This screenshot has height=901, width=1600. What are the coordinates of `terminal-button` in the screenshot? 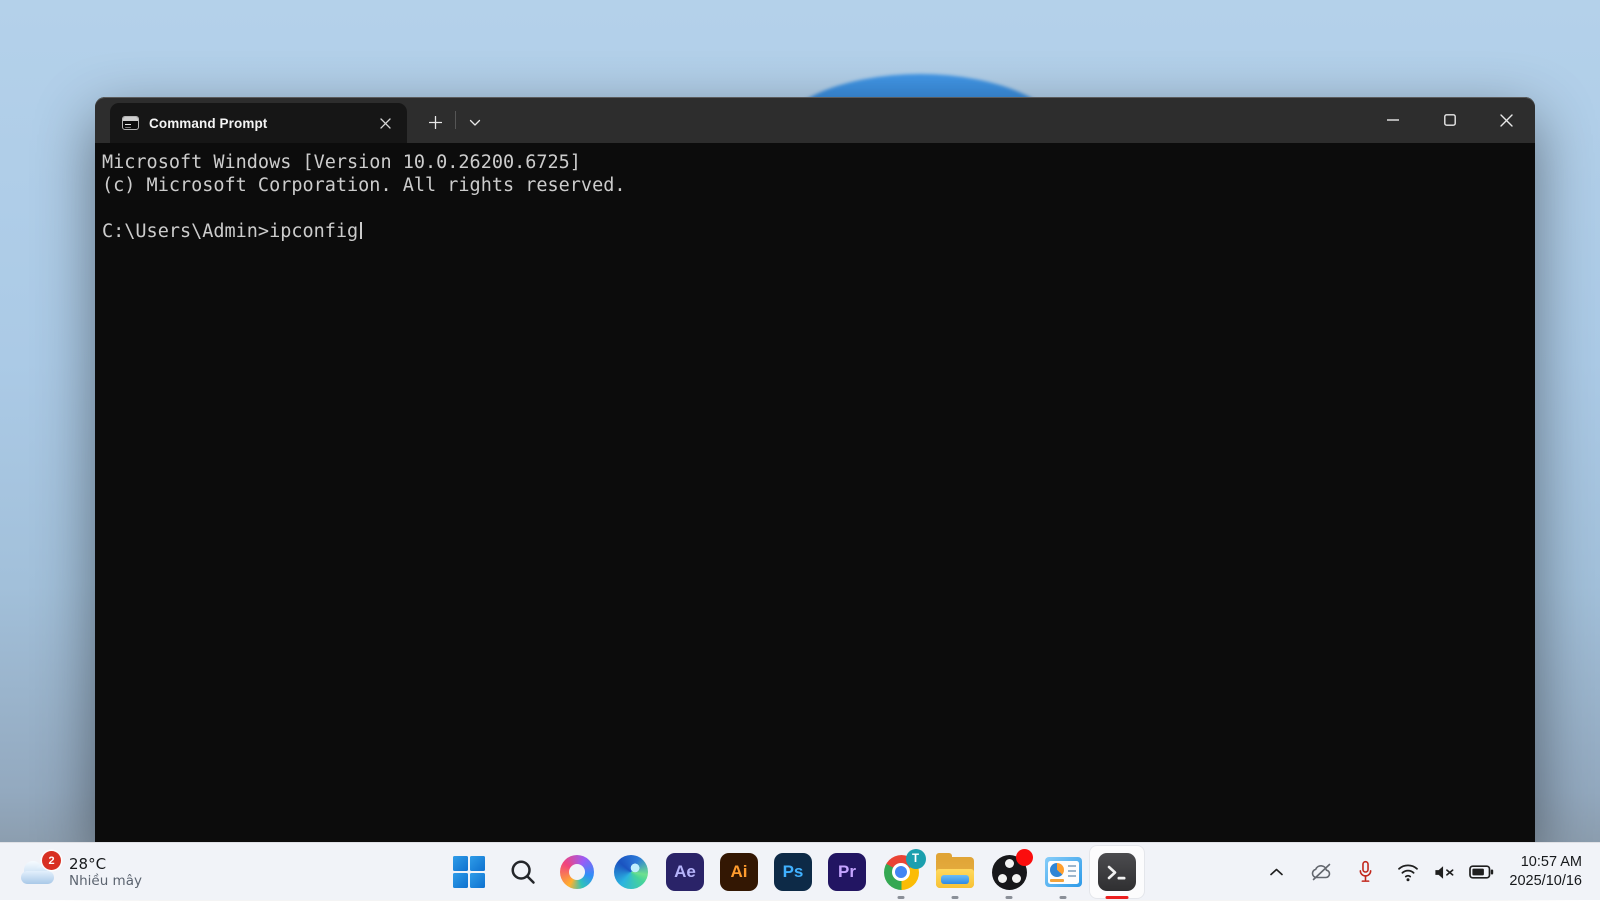 It's located at (1117, 872).